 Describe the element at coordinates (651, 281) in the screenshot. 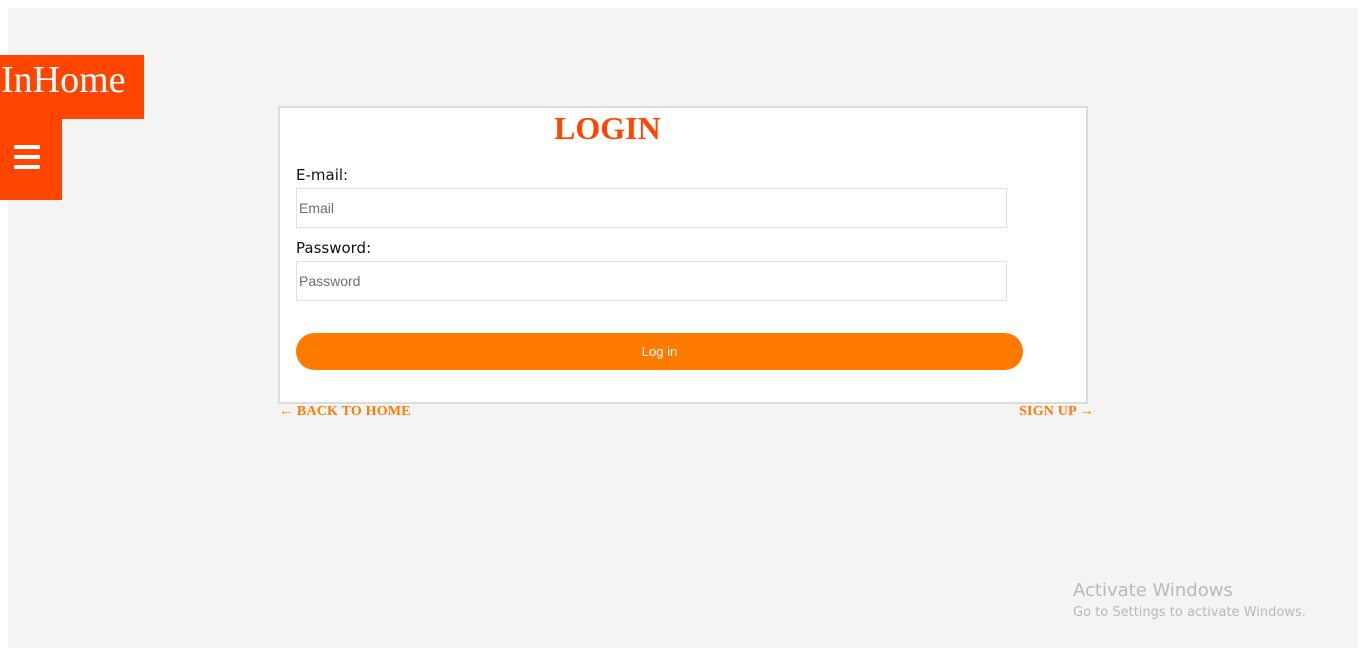

I see `password-input` at that location.